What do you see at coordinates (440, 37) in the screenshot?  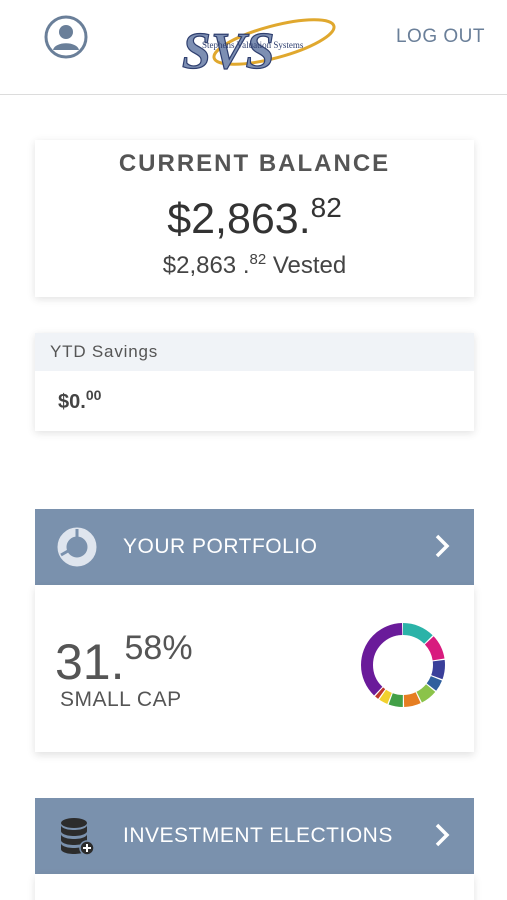 I see `logout-button: LOG OUT` at bounding box center [440, 37].